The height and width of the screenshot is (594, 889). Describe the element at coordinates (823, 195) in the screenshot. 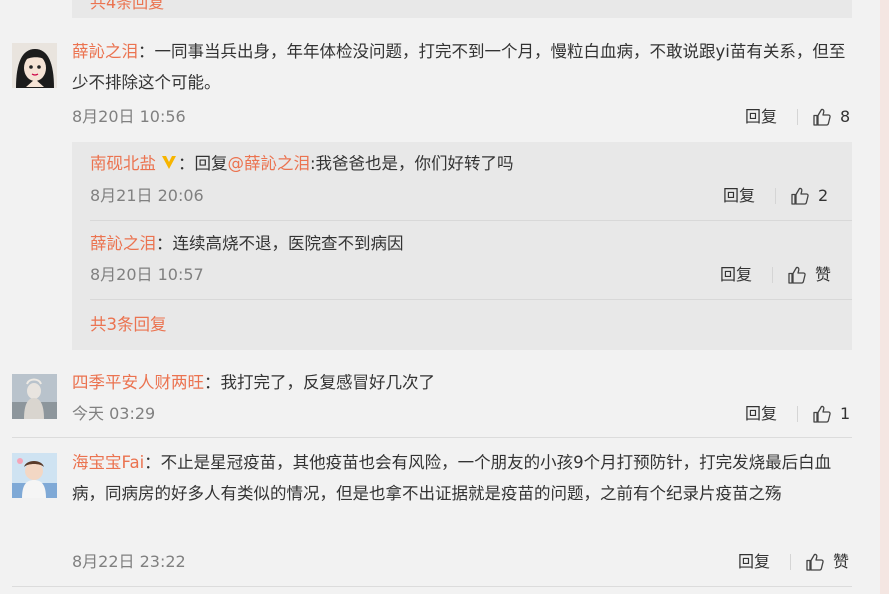

I see `like-count: 2` at that location.